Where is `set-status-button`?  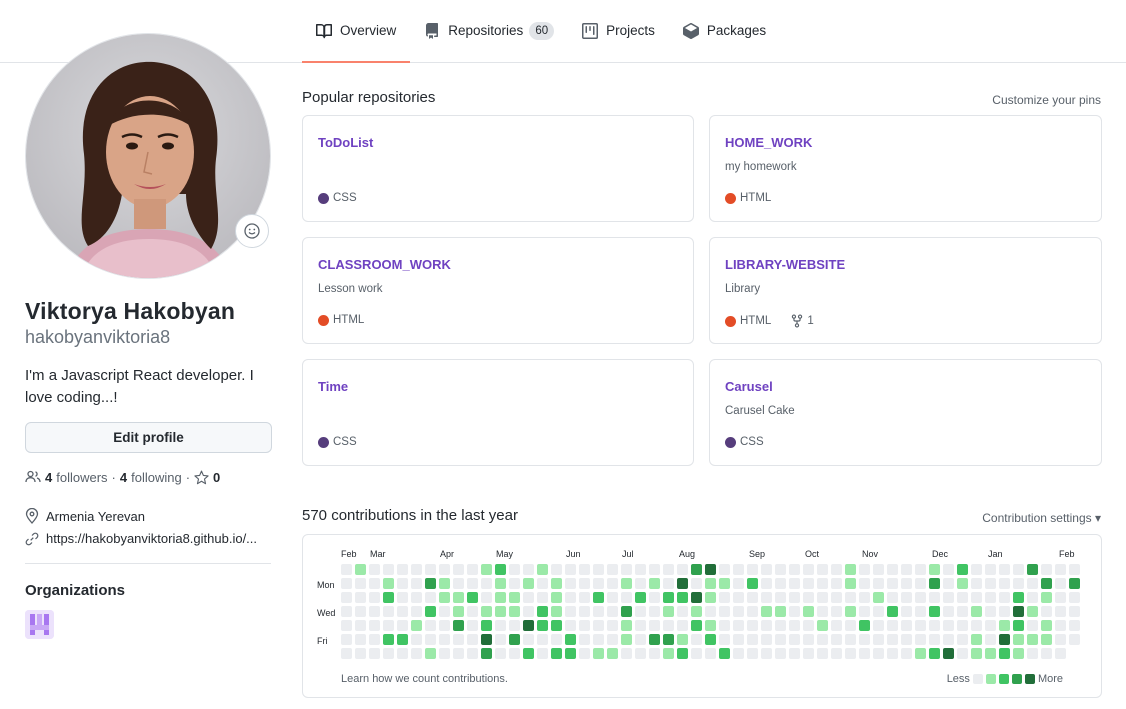 set-status-button is located at coordinates (252, 231).